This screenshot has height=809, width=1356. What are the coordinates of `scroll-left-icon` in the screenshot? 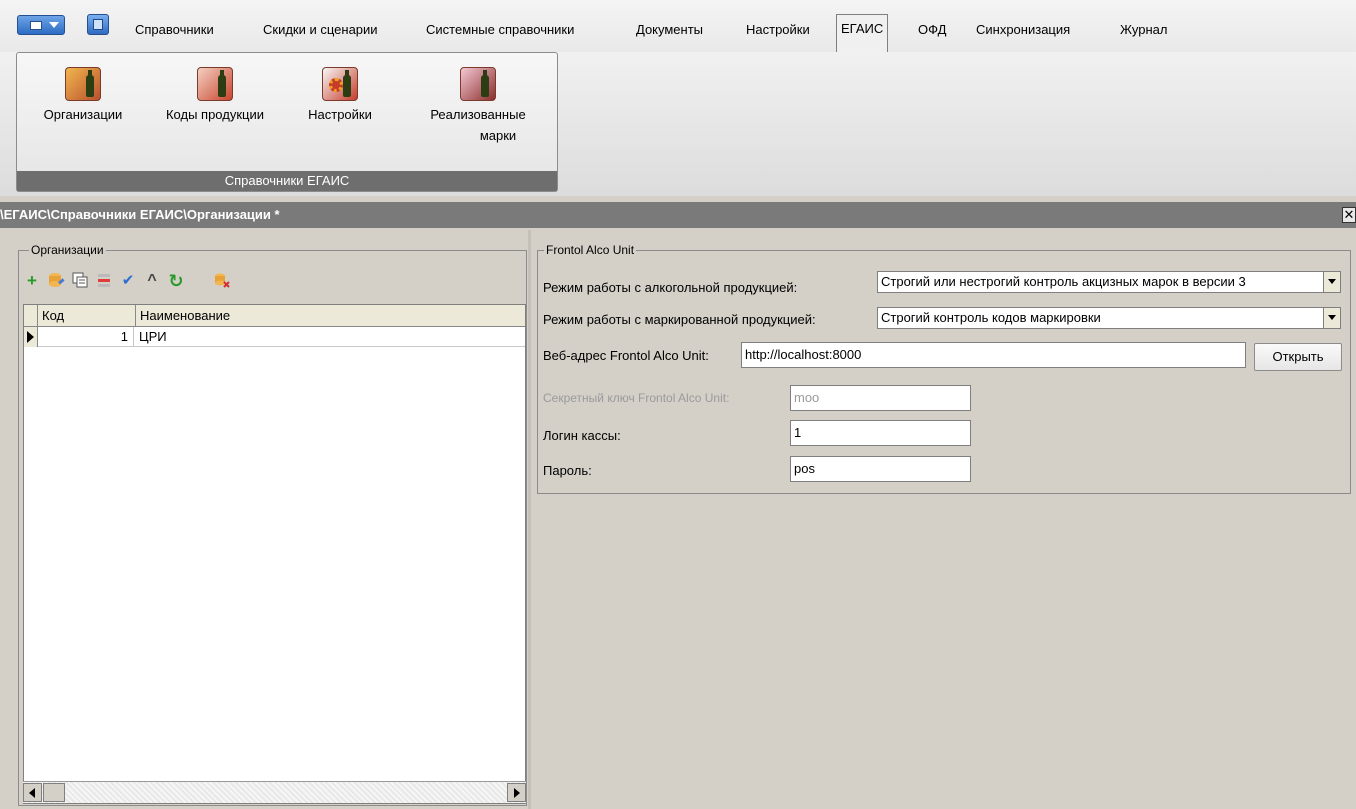 It's located at (32, 792).